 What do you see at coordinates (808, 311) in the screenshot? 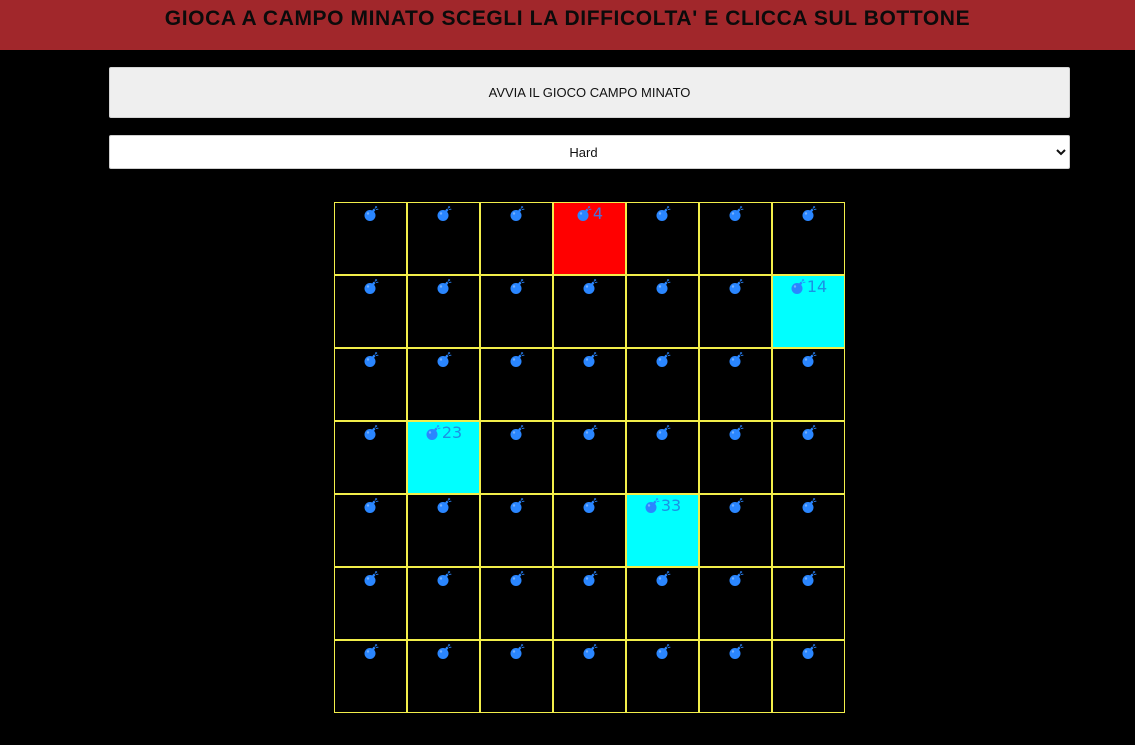
I see `grid-cell: 14` at bounding box center [808, 311].